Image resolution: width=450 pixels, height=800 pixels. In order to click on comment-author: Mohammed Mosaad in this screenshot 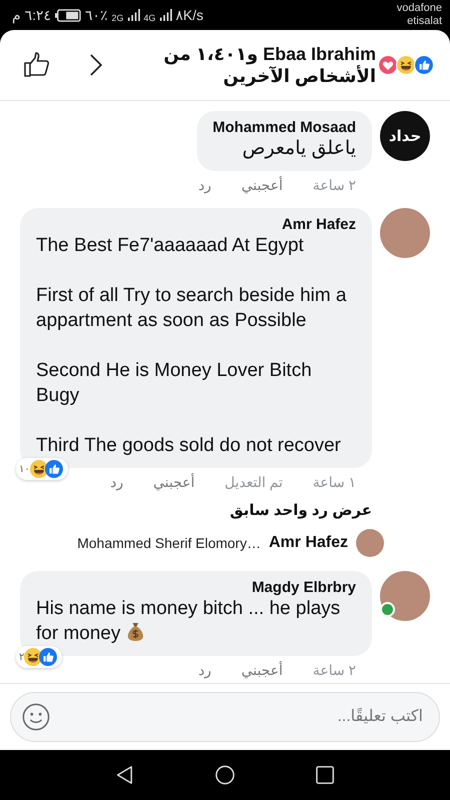, I will do `click(284, 127)`.